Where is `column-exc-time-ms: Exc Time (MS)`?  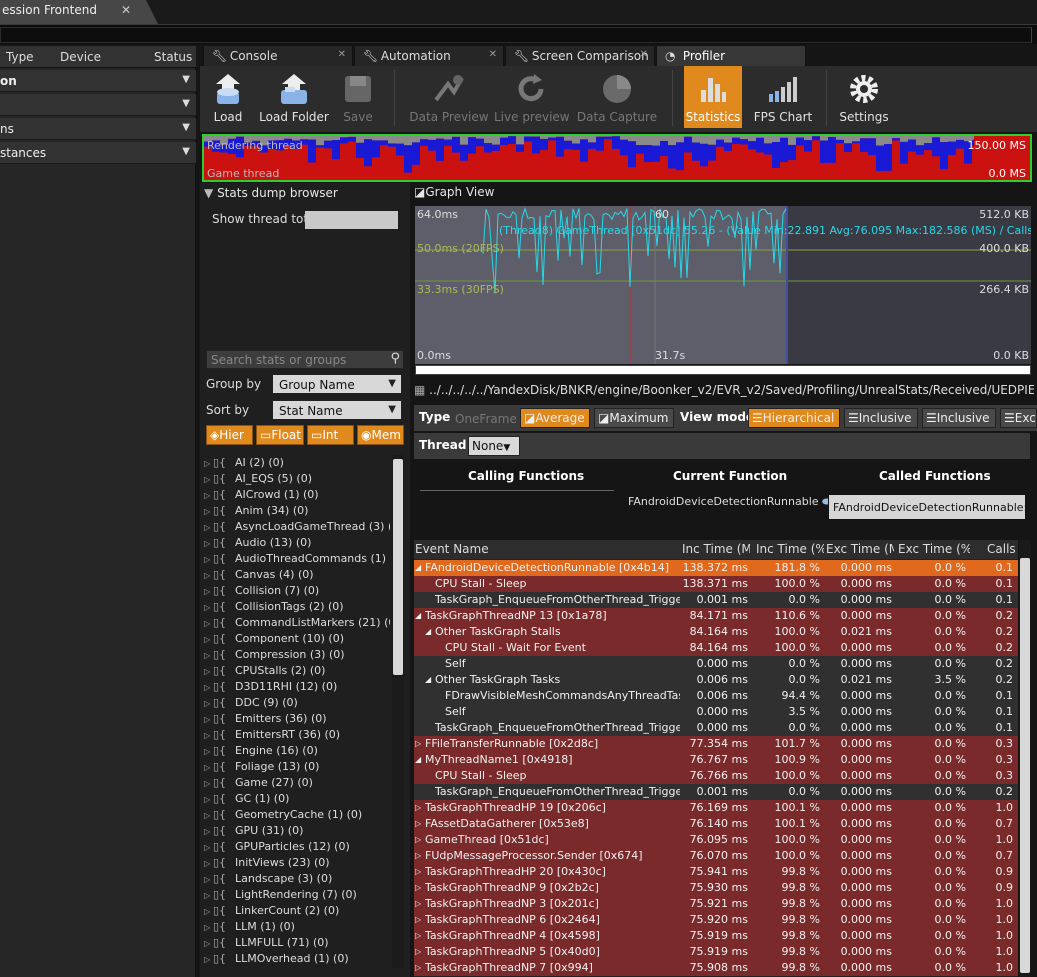
column-exc-time-ms: Exc Time (MS) is located at coordinates (860, 549).